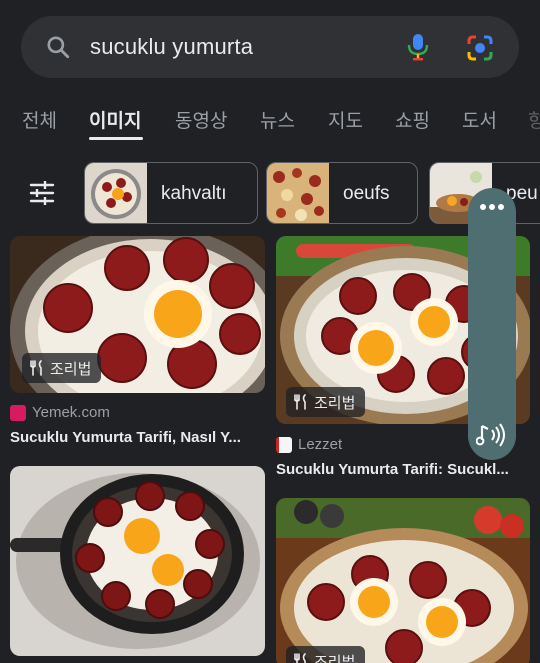  I want to click on tab-all: 전체, so click(39, 119).